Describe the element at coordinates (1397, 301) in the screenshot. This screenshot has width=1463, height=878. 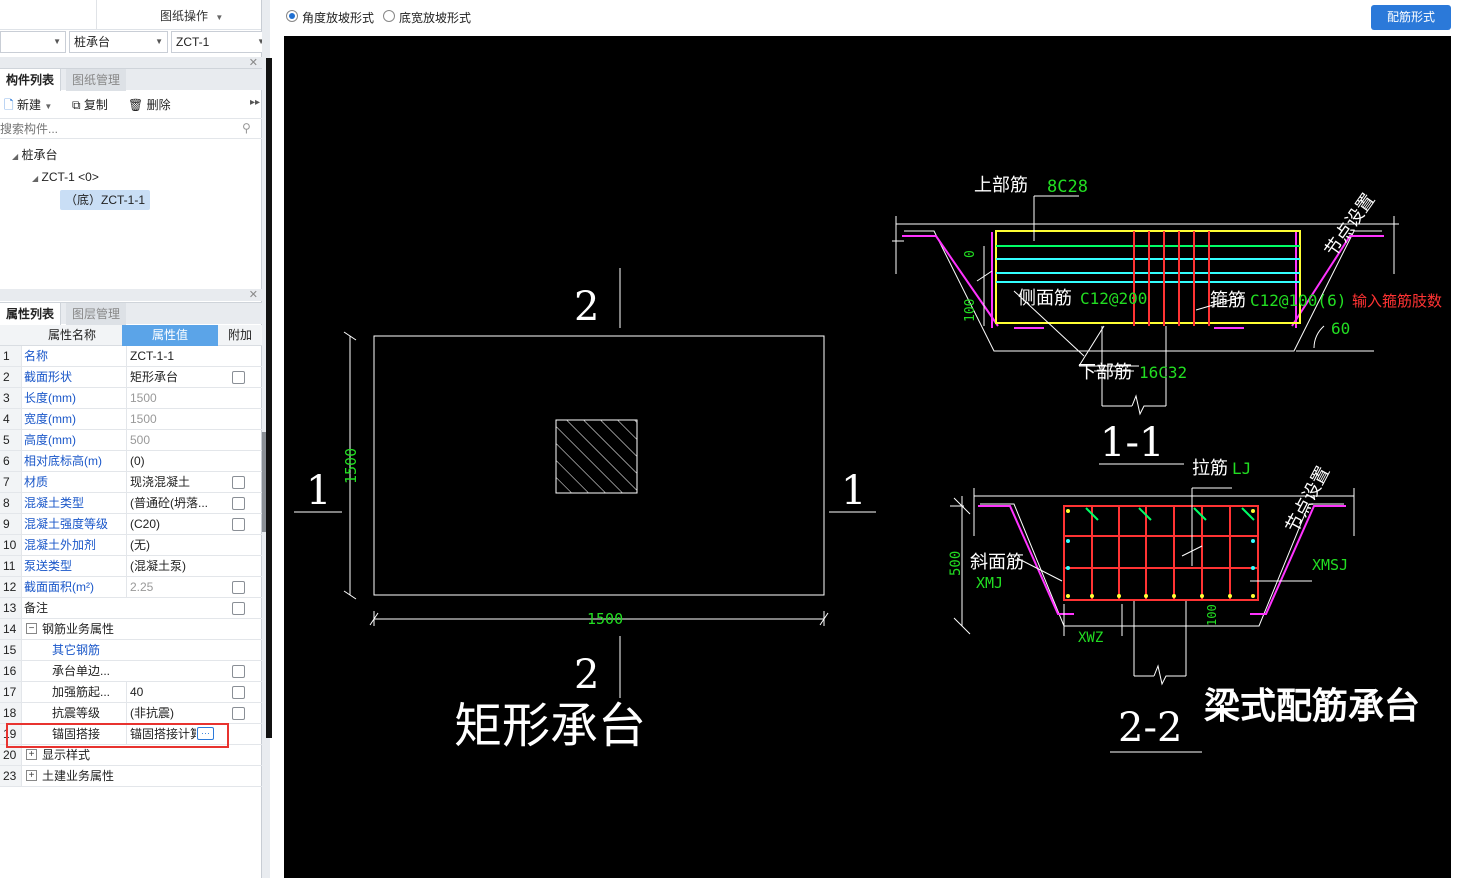
I see `stirrup-hint: 输入箍筋肢数` at that location.